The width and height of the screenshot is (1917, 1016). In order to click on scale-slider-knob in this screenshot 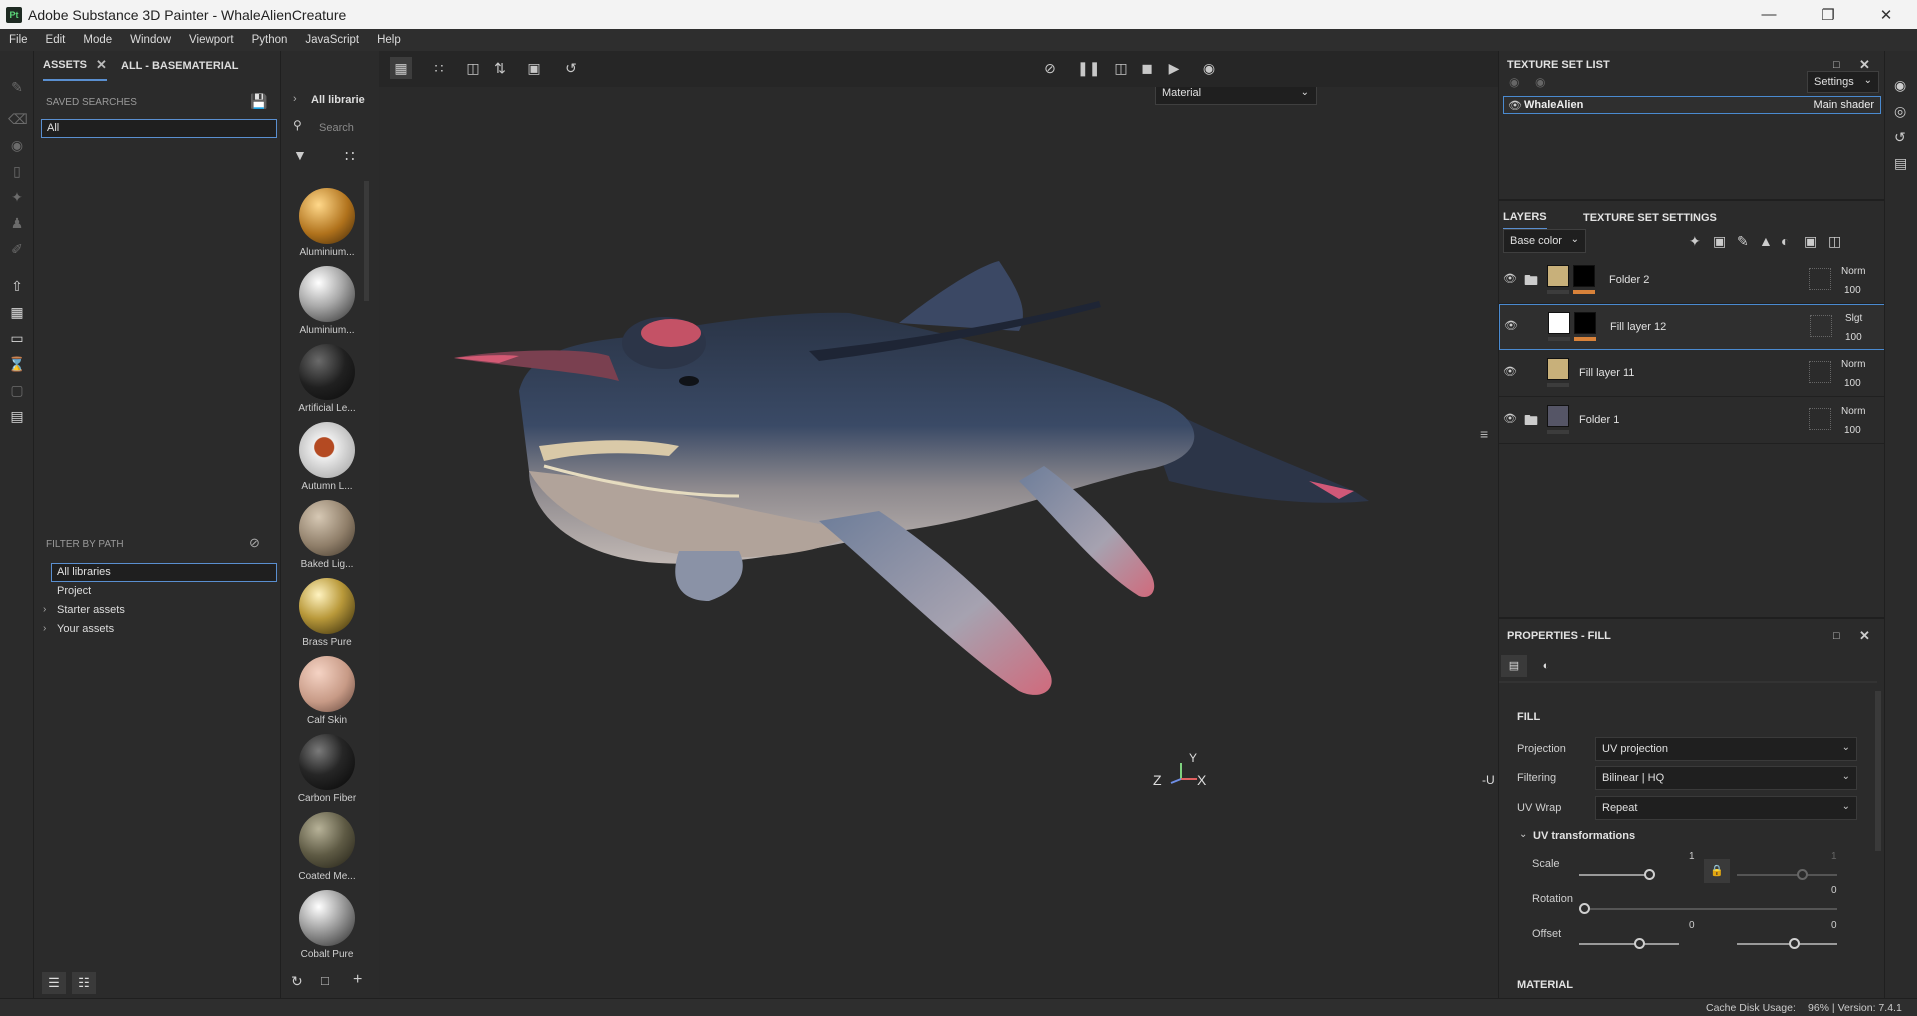, I will do `click(1649, 874)`.